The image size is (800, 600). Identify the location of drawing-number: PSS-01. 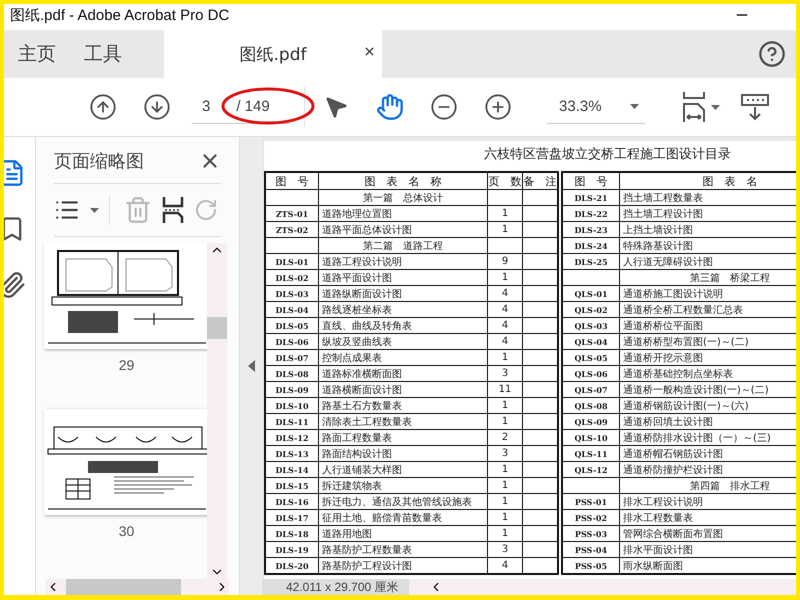
(591, 502).